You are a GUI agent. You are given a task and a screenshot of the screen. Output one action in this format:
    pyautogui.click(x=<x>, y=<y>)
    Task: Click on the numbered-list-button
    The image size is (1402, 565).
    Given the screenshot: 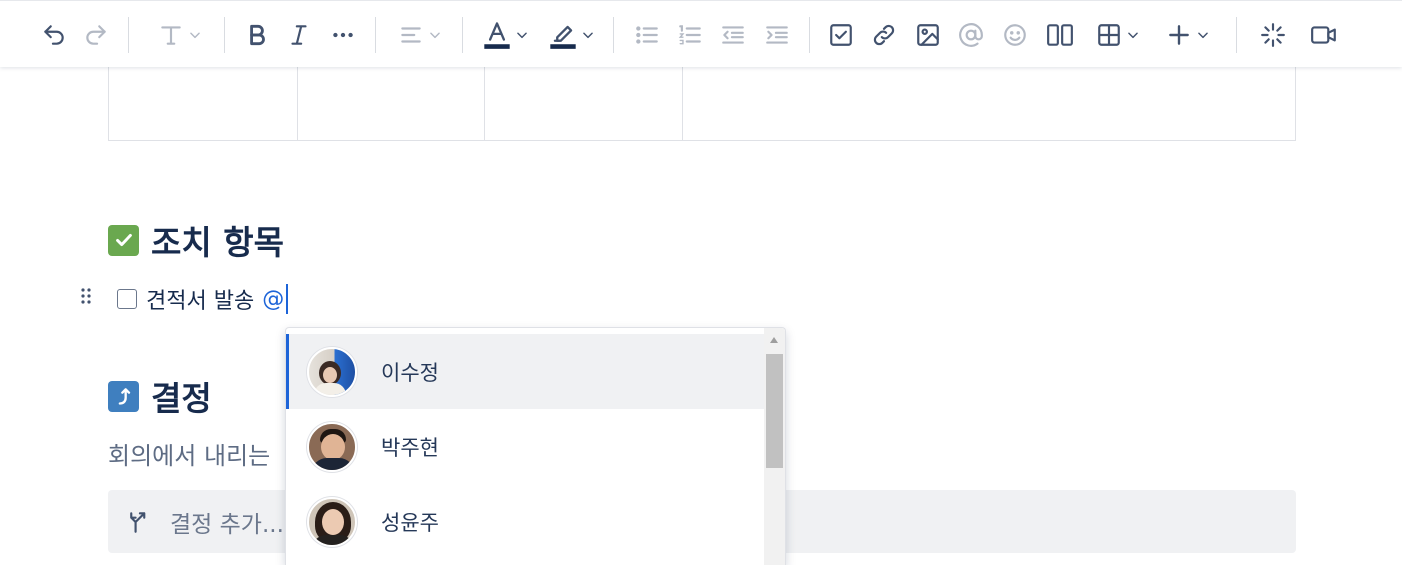 What is the action you would take?
    pyautogui.click(x=690, y=35)
    